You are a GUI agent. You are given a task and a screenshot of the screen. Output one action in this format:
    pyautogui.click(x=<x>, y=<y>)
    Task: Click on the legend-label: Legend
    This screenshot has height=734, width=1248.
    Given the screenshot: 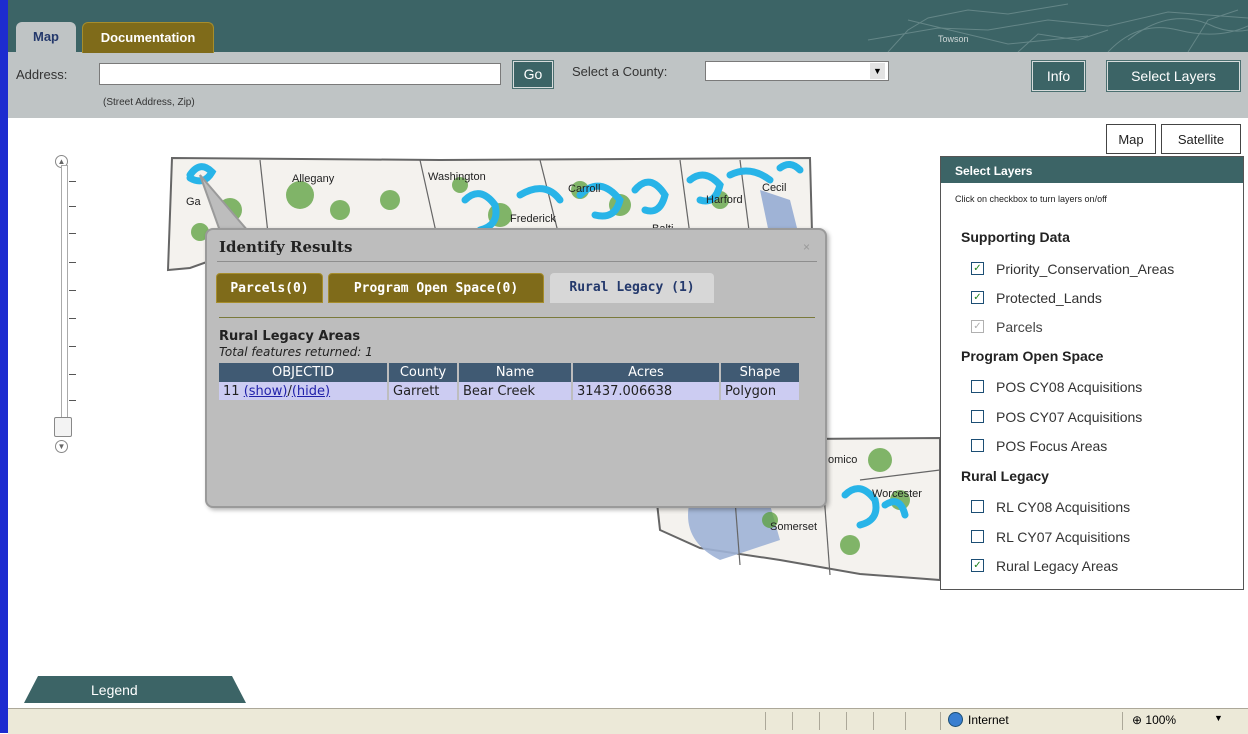 What is the action you would take?
    pyautogui.click(x=114, y=690)
    